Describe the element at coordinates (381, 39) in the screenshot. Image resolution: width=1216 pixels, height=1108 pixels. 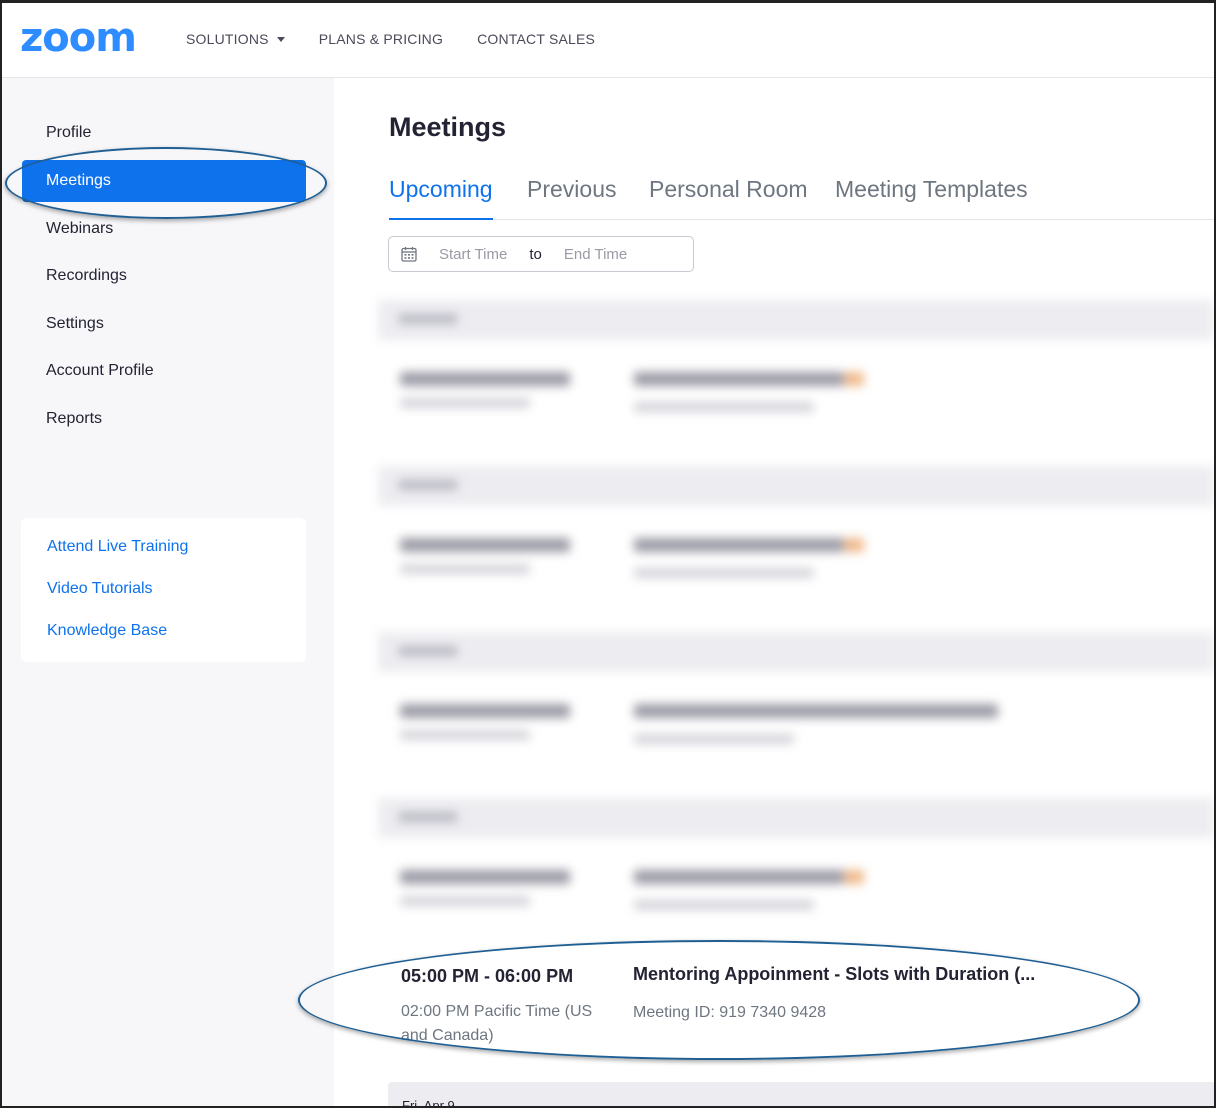
I see `nav-plans-pricing: PLANS & PRICING` at that location.